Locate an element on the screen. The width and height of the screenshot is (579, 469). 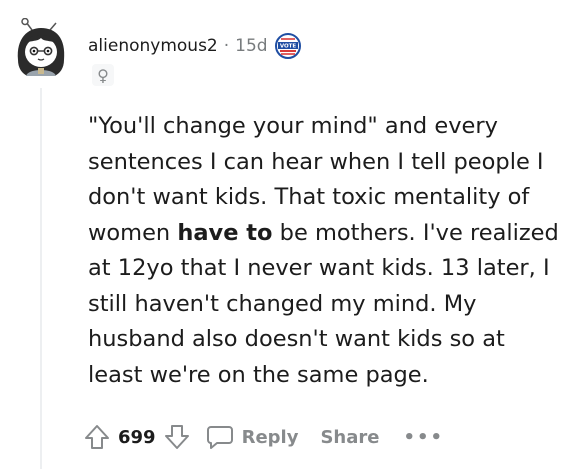
avatar is located at coordinates (41, 49).